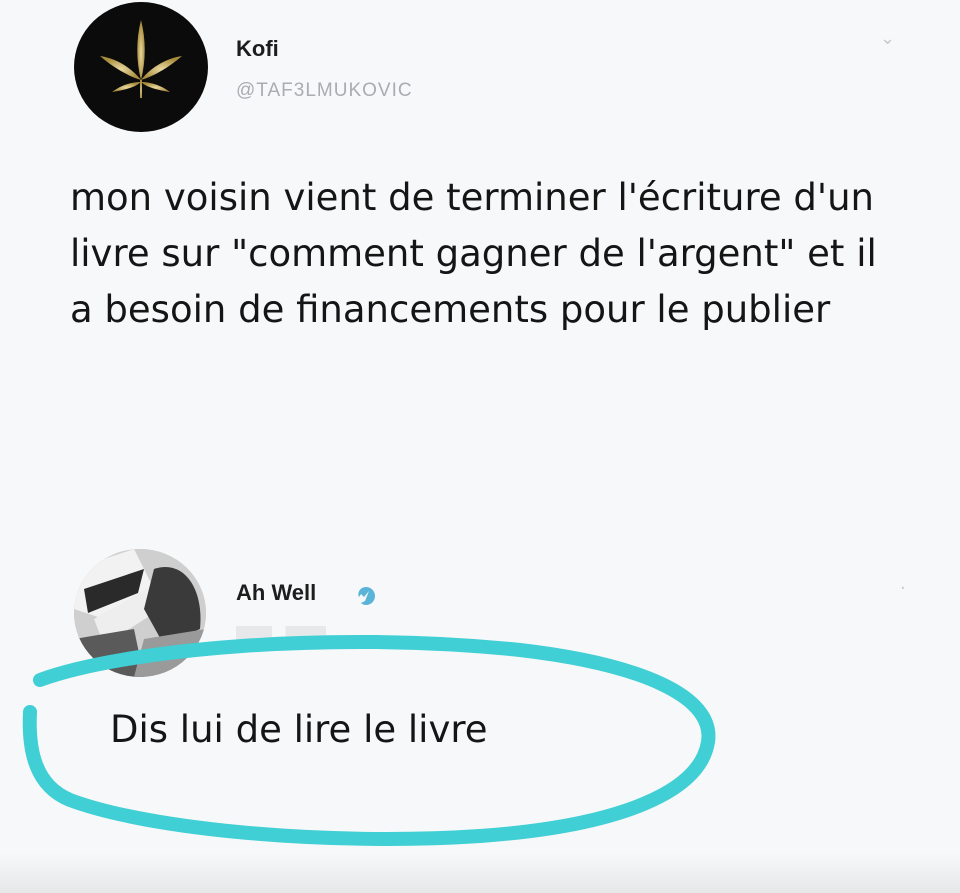 This screenshot has width=960, height=893. What do you see at coordinates (276, 593) in the screenshot?
I see `reply-author-name: Ah Well` at bounding box center [276, 593].